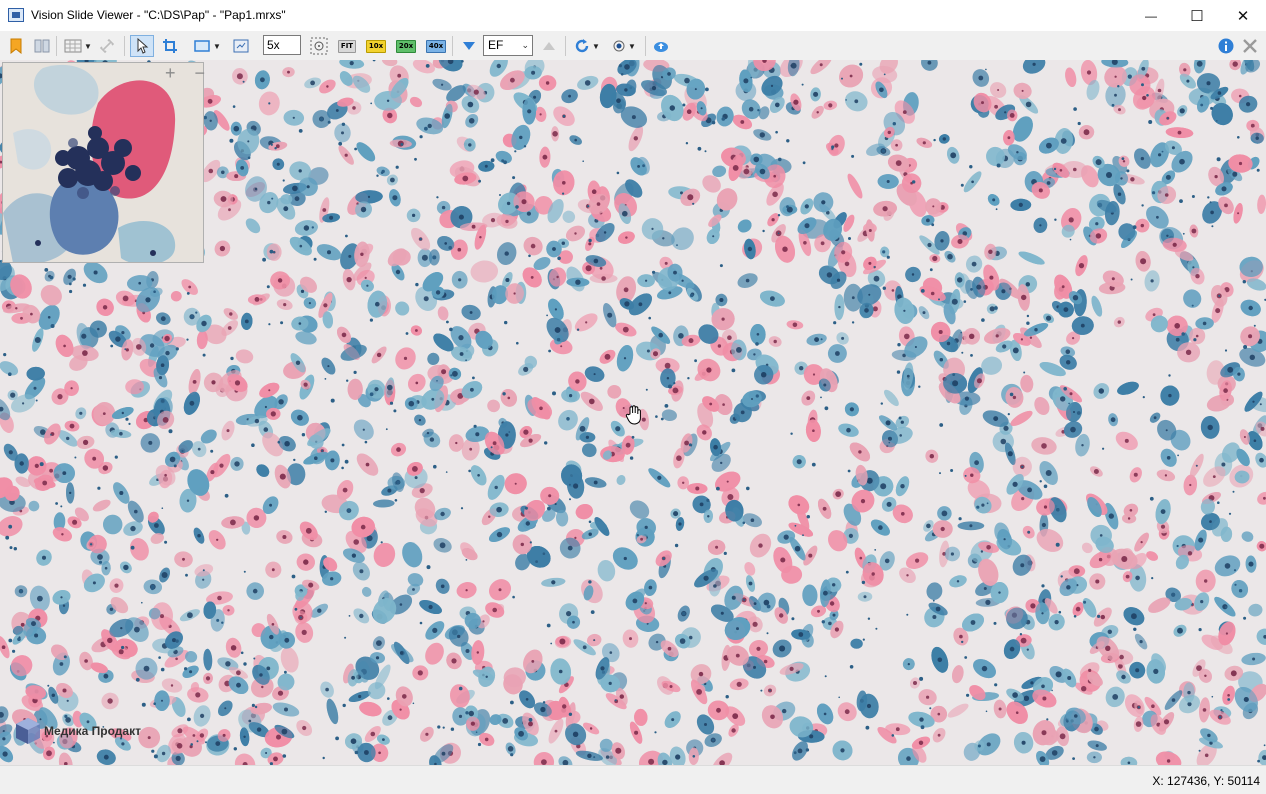 The width and height of the screenshot is (1266, 794). I want to click on mag-20x-button: 20x, so click(406, 46).